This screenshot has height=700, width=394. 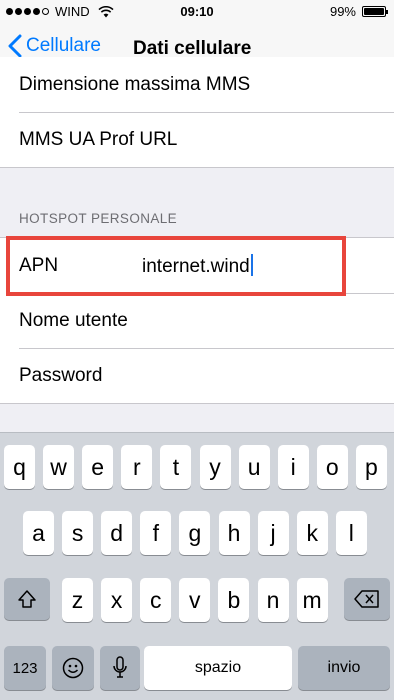 What do you see at coordinates (195, 600) in the screenshot?
I see `key-v: v` at bounding box center [195, 600].